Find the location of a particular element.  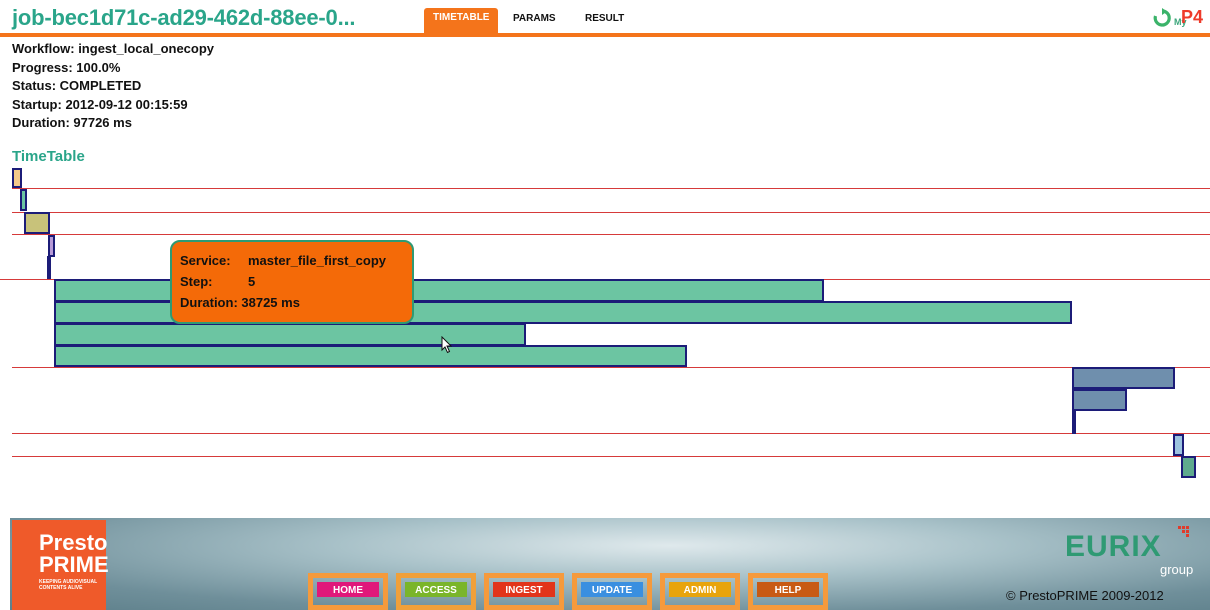

tab-params: PARAMS is located at coordinates (534, 21).